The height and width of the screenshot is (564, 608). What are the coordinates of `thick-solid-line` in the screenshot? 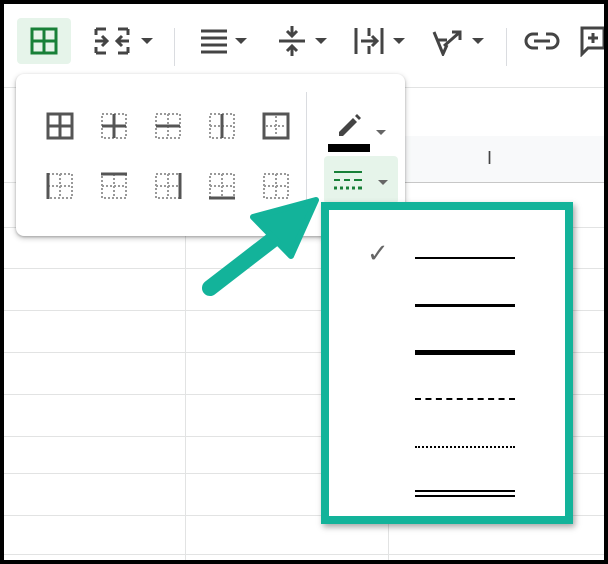 It's located at (465, 352).